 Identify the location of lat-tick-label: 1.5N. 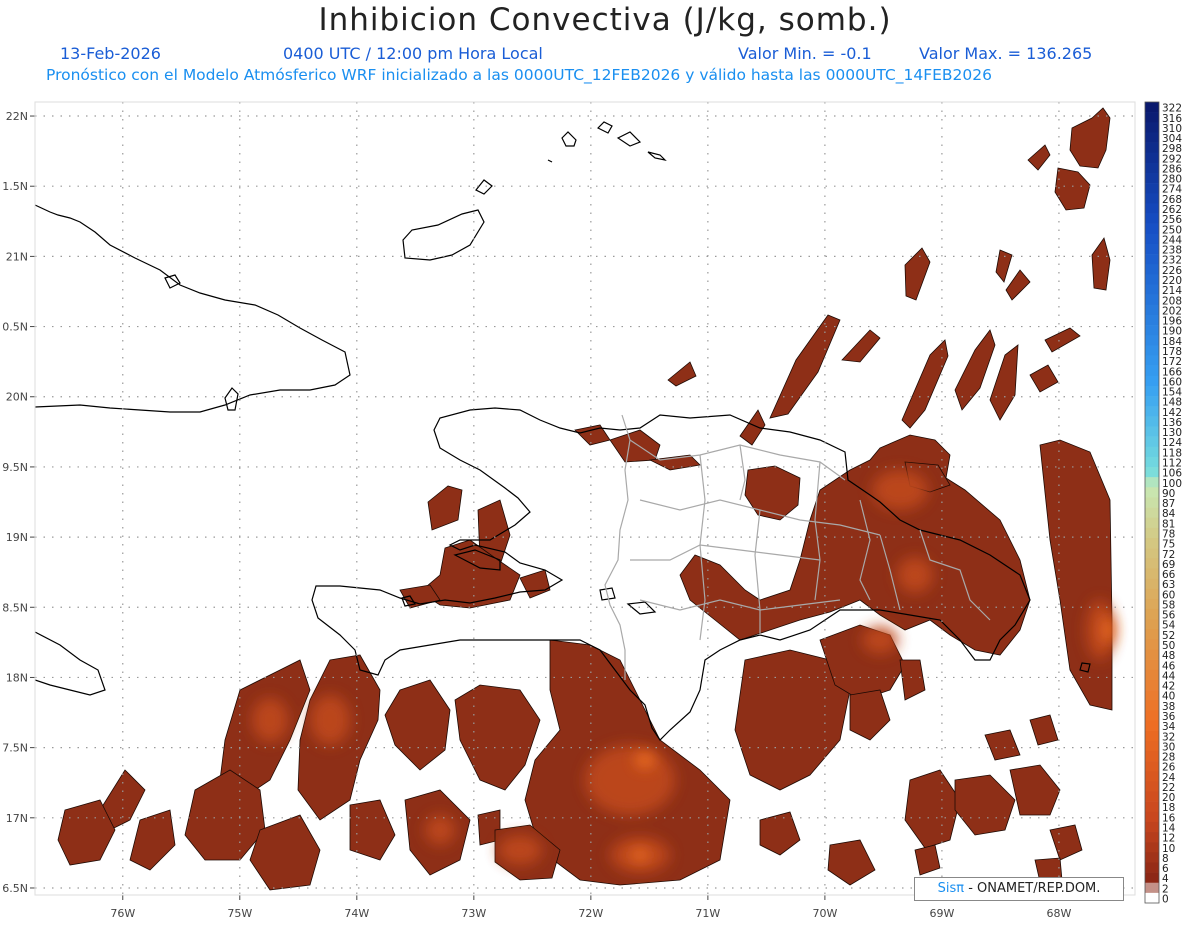
(15, 186).